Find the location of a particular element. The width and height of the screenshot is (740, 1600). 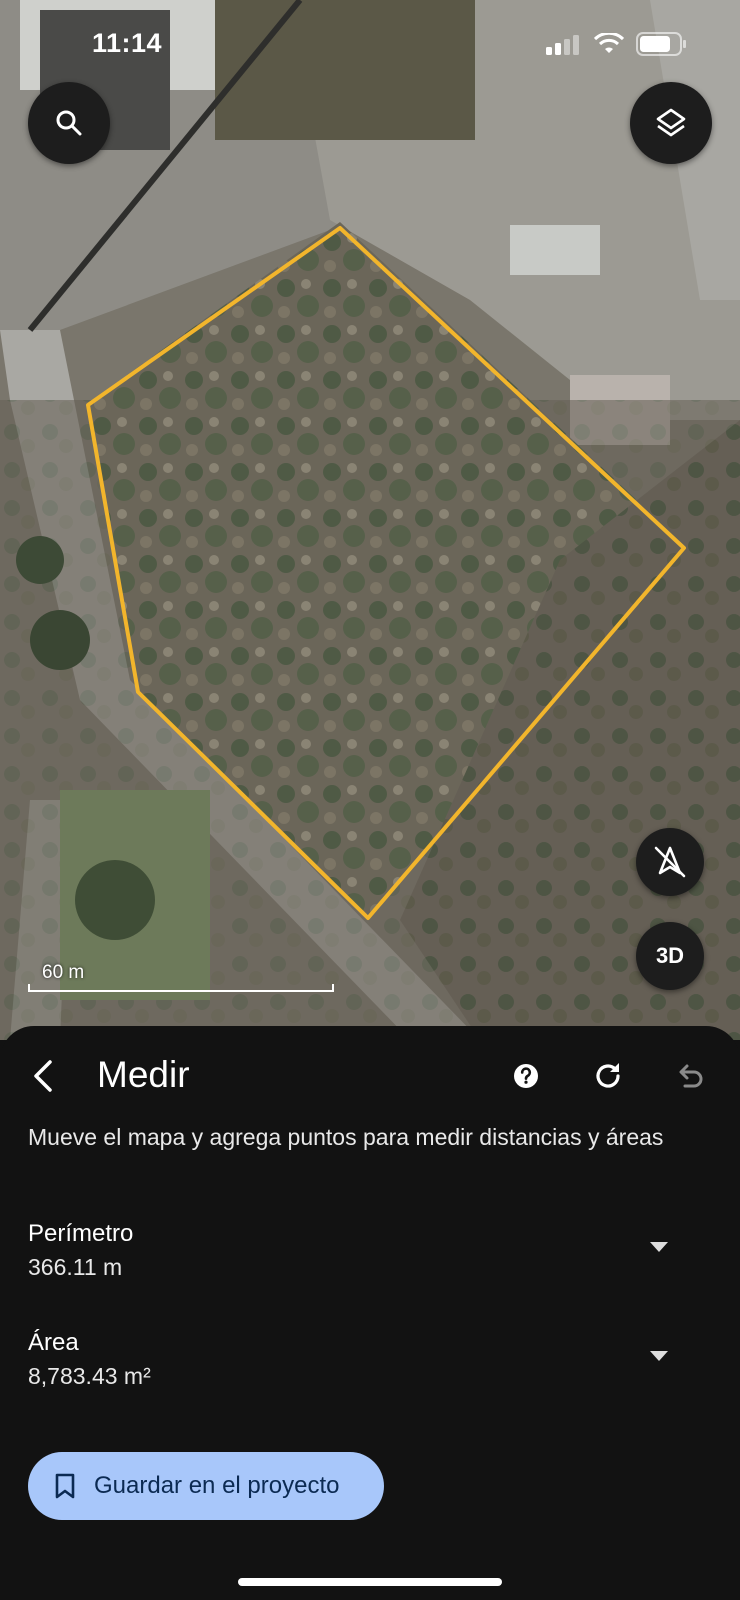

status-time: 11:14 is located at coordinates (127, 43).